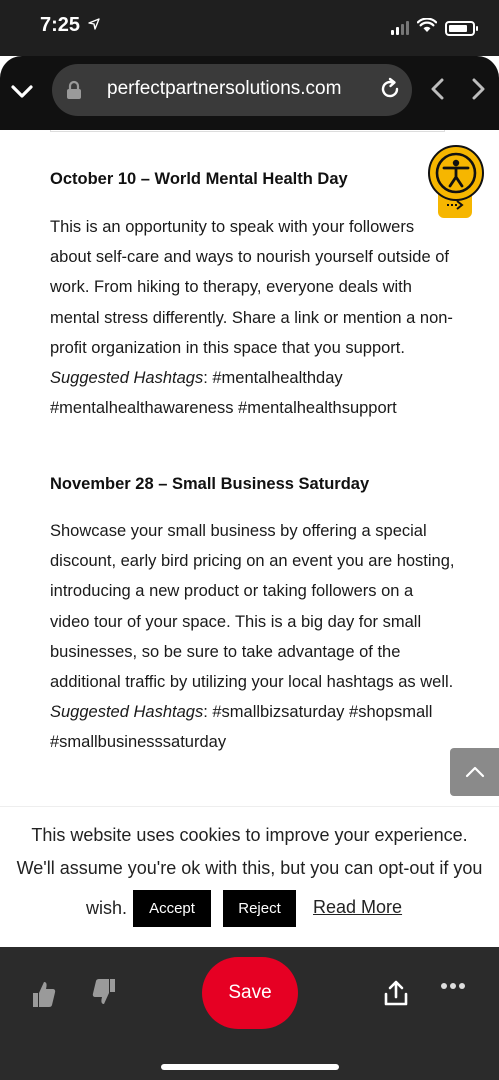 This screenshot has width=499, height=1080. I want to click on accessibility-icon, so click(456, 173).